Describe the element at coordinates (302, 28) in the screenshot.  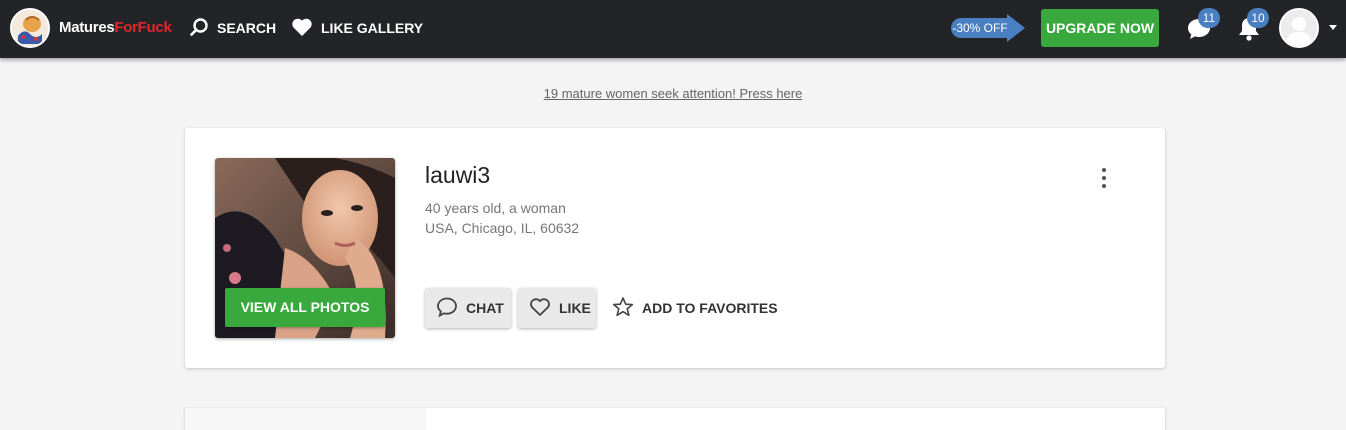
I see `heart-icon` at that location.